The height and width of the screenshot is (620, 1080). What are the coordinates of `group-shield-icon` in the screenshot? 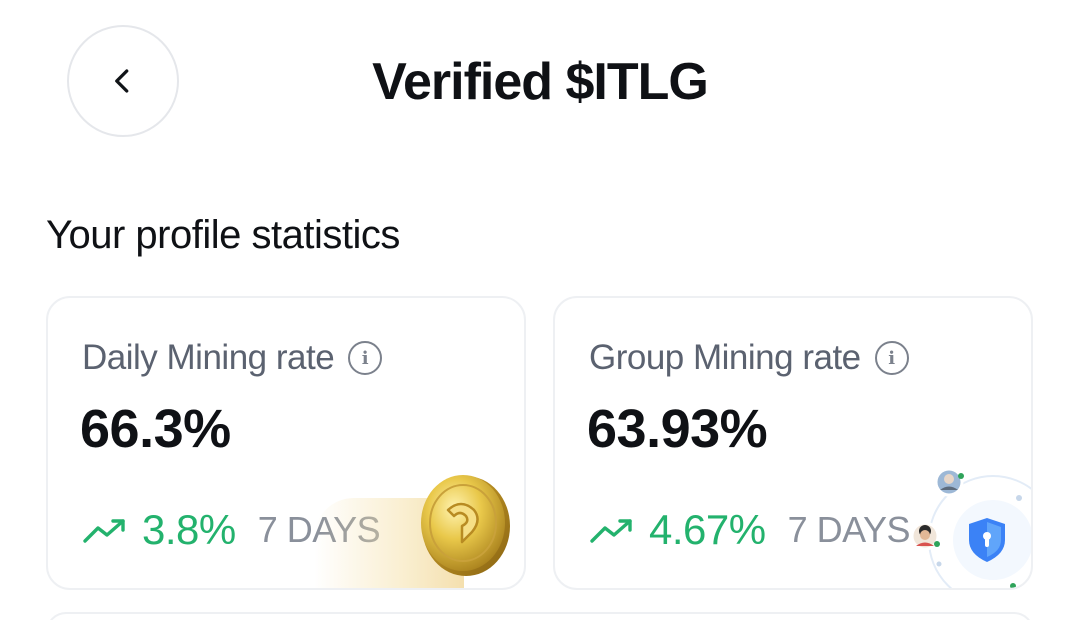 It's located at (970, 528).